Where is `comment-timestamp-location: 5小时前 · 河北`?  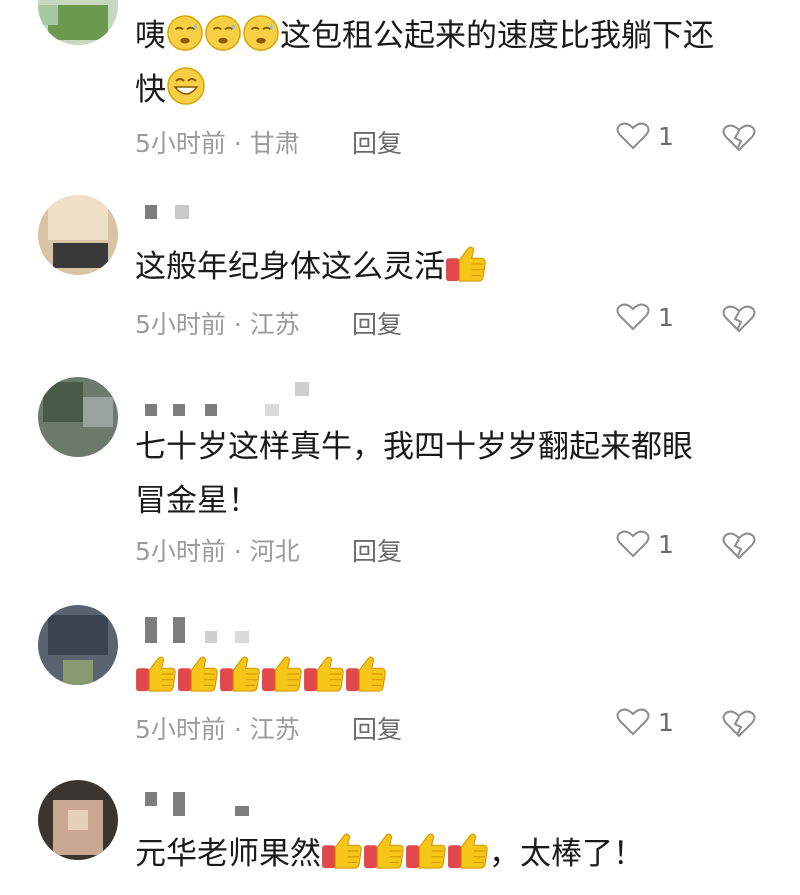 comment-timestamp-location: 5小时前 · 河北 is located at coordinates (217, 551).